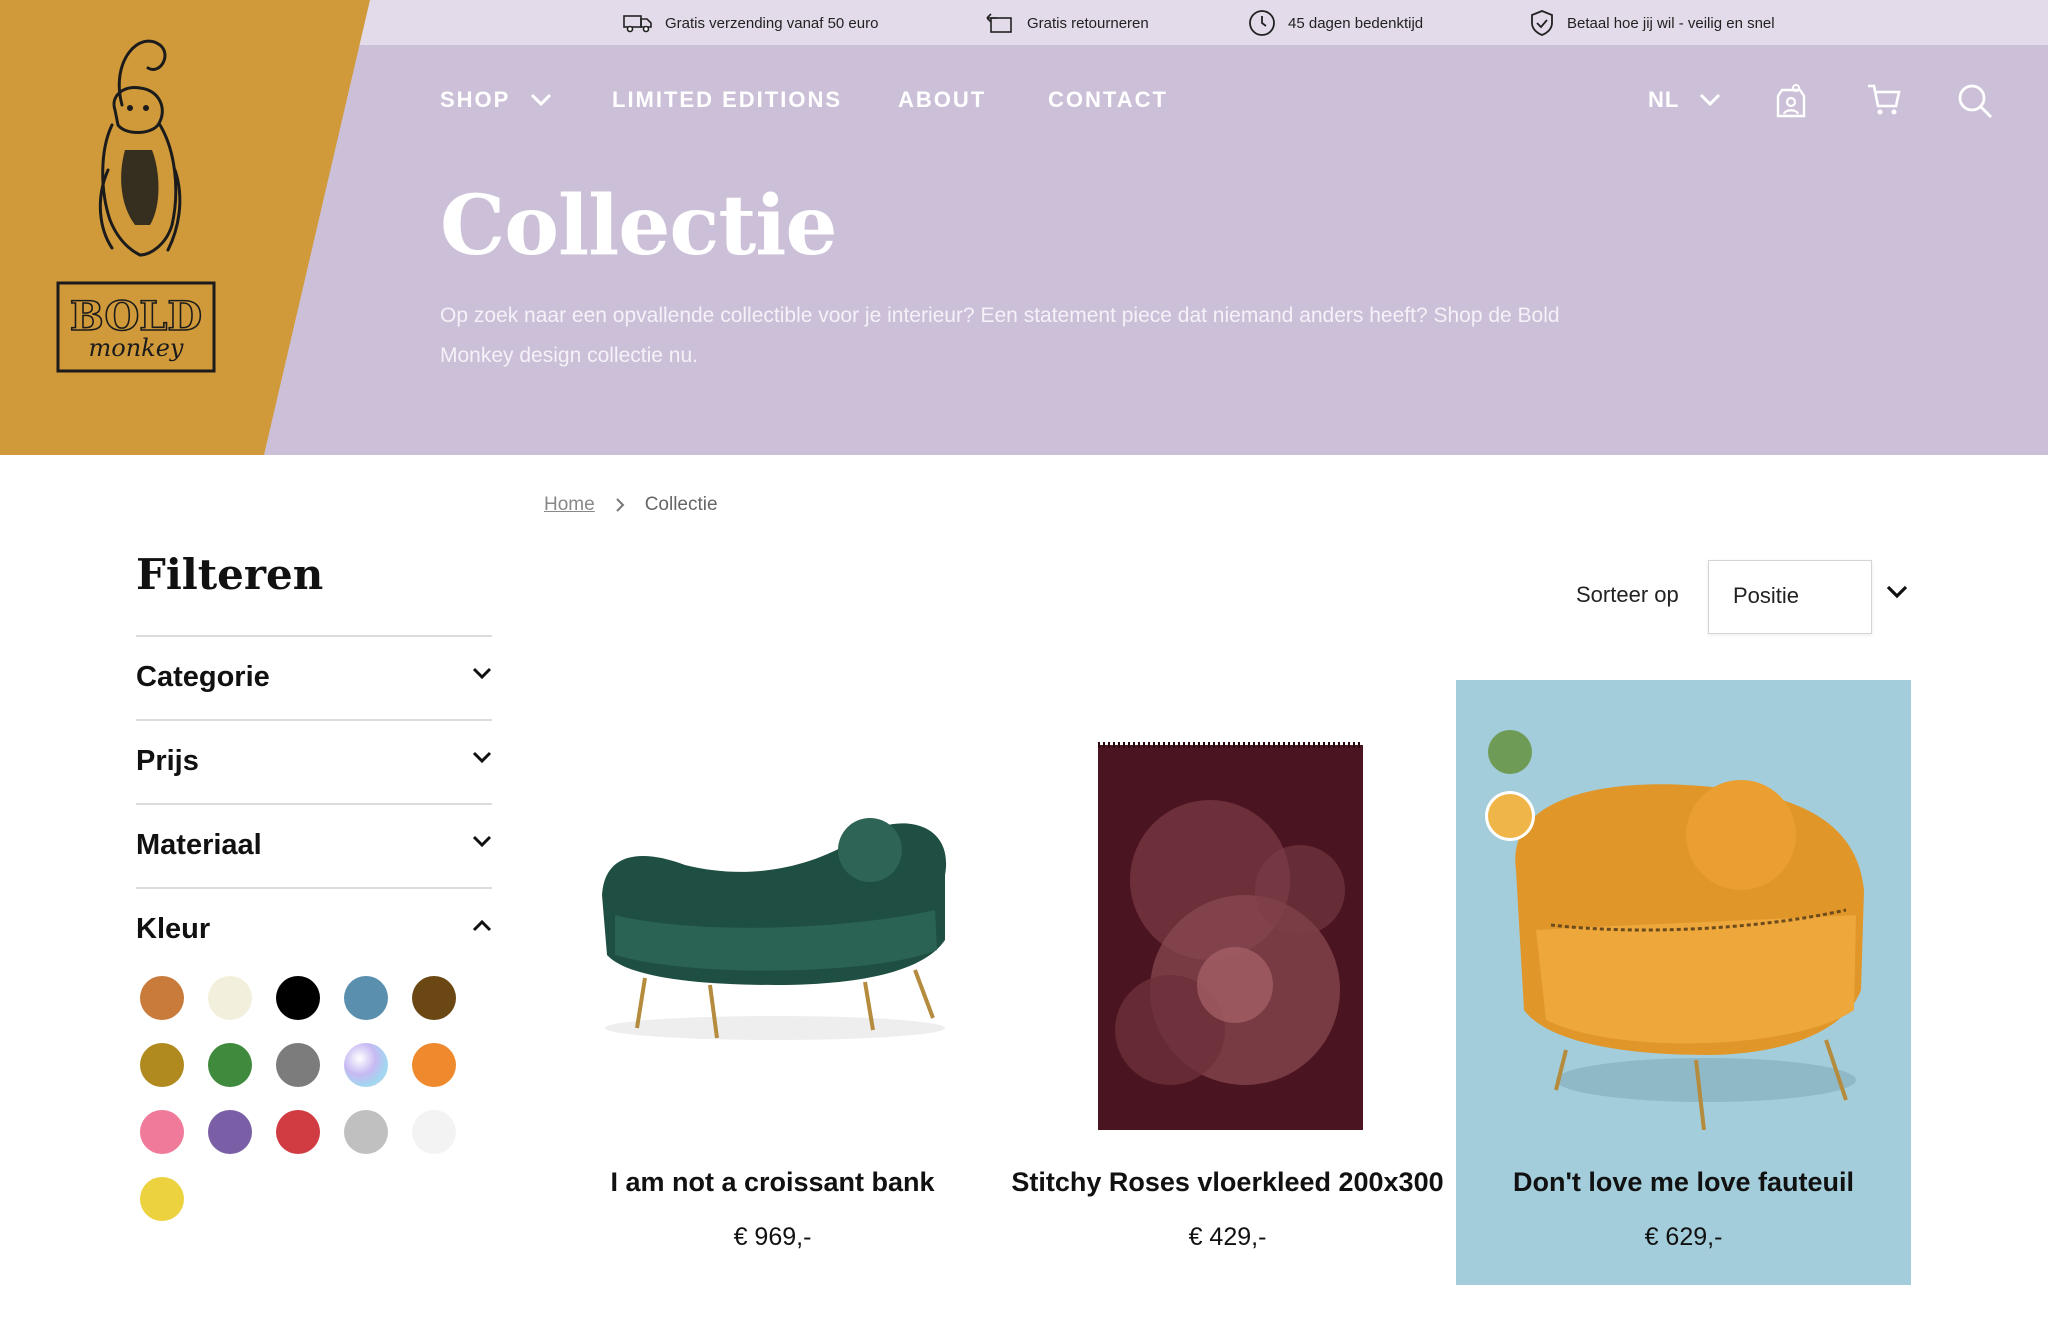 This screenshot has height=1326, width=2048. I want to click on usp-text: Betaal hoe jij wil - veilig en snel, so click(1671, 23).